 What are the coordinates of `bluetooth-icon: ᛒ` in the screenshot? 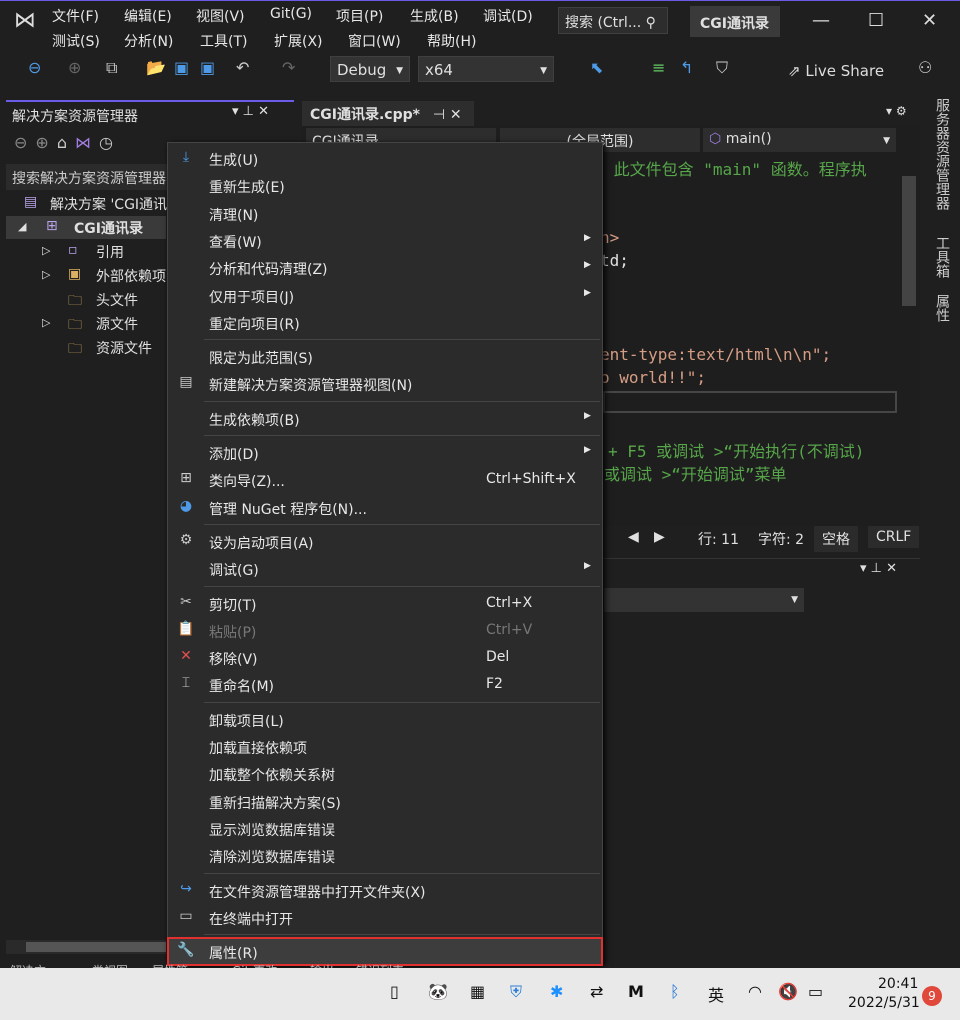 It's located at (675, 991).